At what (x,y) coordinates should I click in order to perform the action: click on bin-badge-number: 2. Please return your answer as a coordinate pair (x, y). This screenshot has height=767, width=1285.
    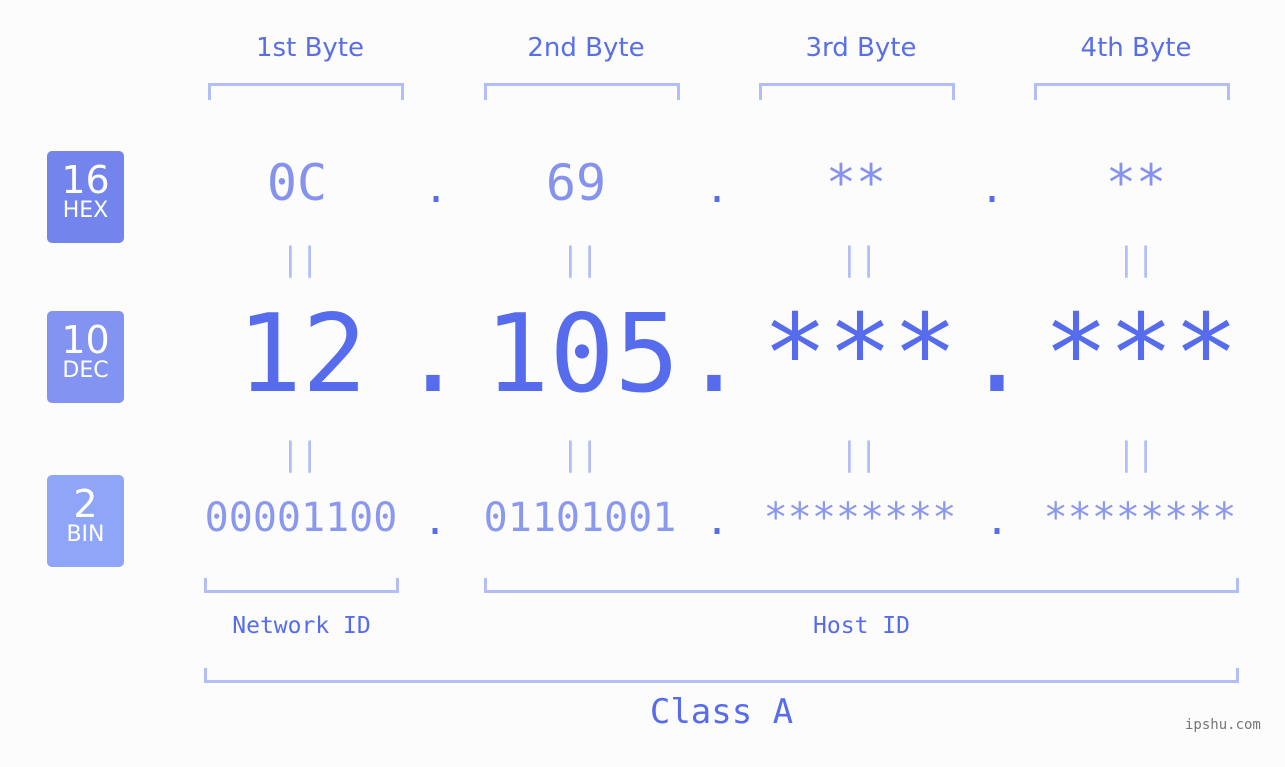
    Looking at the image, I should click on (85, 504).